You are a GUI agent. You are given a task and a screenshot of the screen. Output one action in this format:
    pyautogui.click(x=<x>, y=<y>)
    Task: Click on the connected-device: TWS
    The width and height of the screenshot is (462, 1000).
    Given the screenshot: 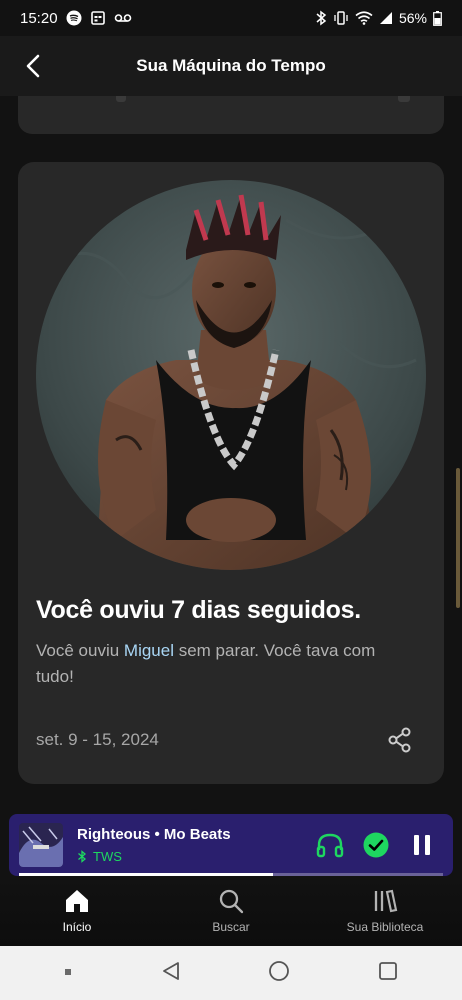 What is the action you would take?
    pyautogui.click(x=99, y=856)
    